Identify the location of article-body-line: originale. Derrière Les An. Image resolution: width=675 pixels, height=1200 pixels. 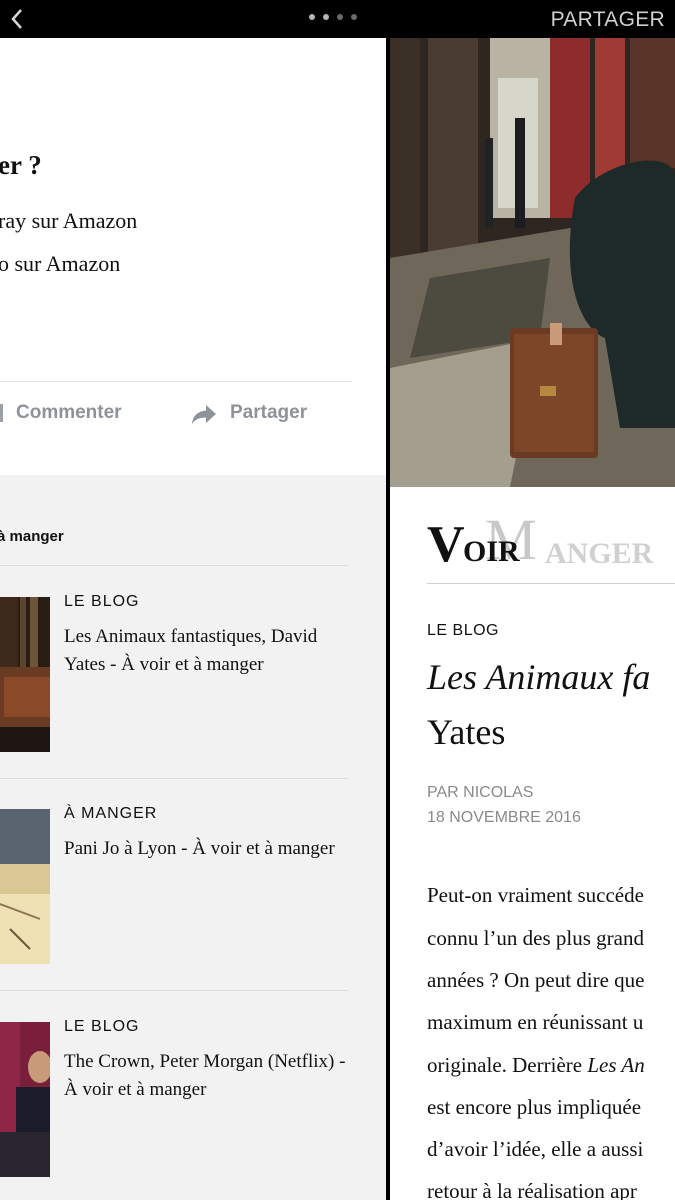
(536, 1065).